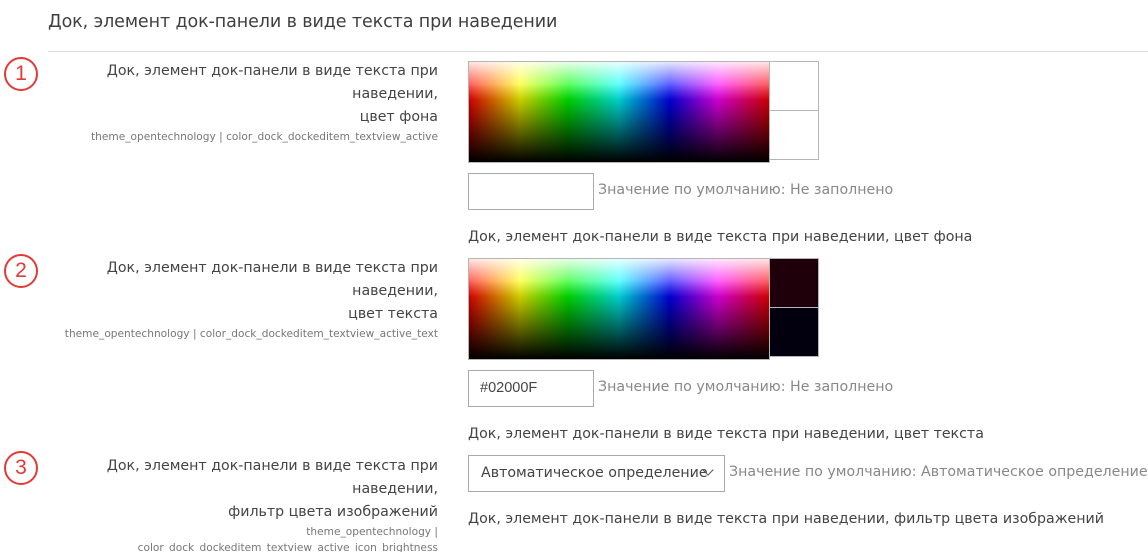 The height and width of the screenshot is (552, 1148). I want to click on section-divider, so click(598, 51).